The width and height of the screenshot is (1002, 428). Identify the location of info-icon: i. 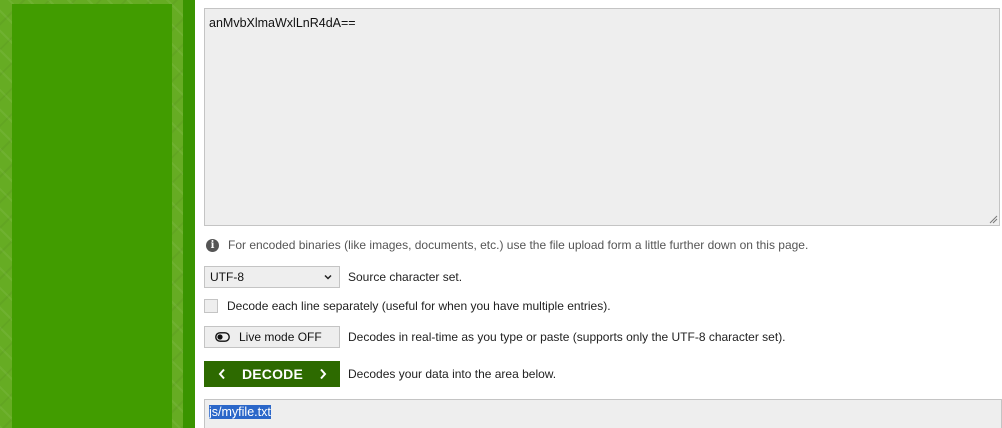
(212, 245).